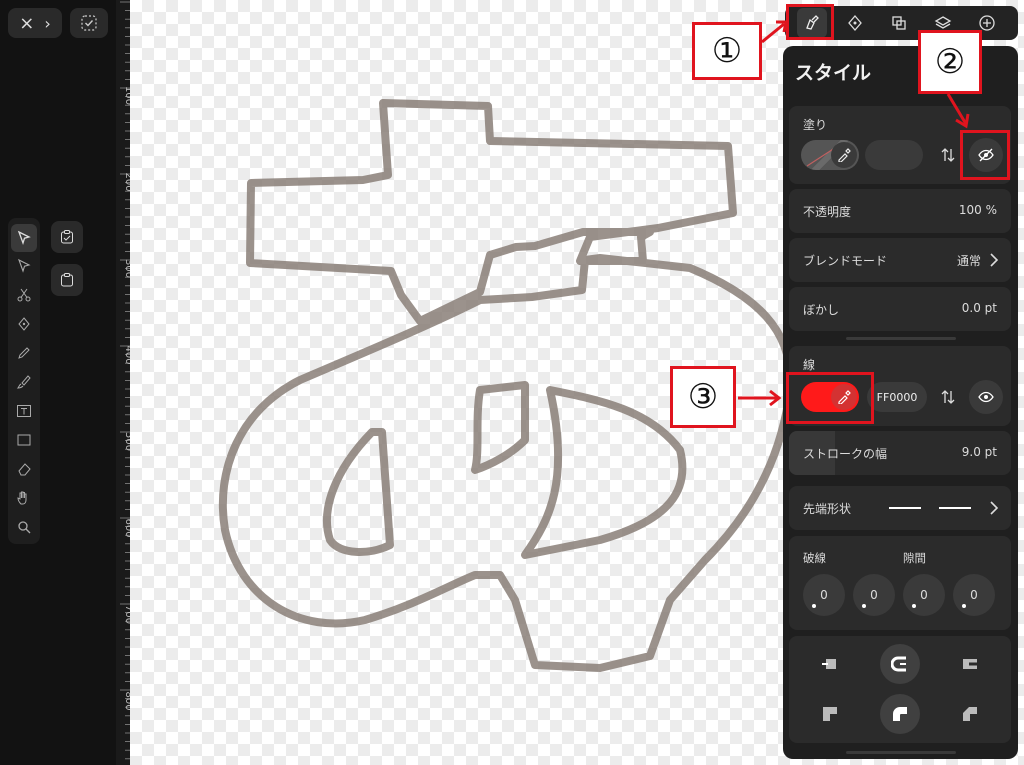  What do you see at coordinates (968, 261) in the screenshot?
I see `blend-mode-value: 通常` at bounding box center [968, 261].